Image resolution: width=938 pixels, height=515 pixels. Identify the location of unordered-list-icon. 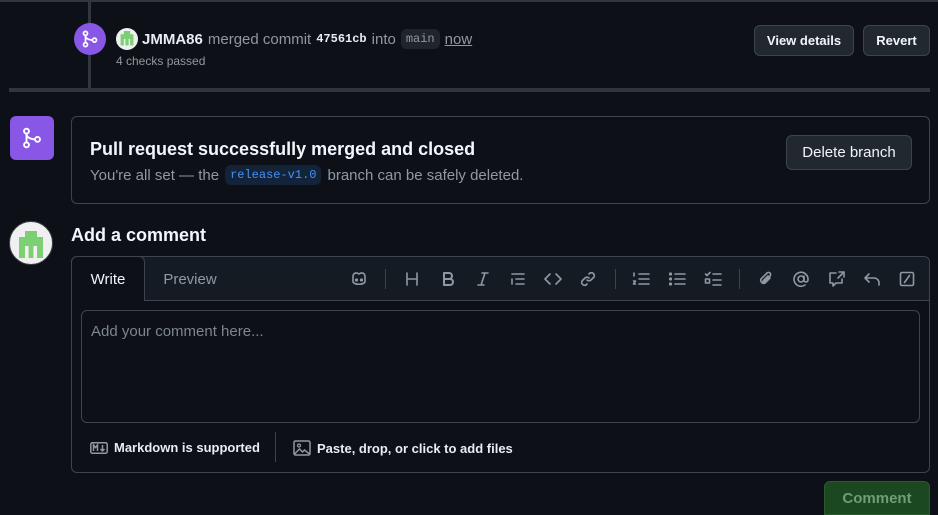
(677, 279).